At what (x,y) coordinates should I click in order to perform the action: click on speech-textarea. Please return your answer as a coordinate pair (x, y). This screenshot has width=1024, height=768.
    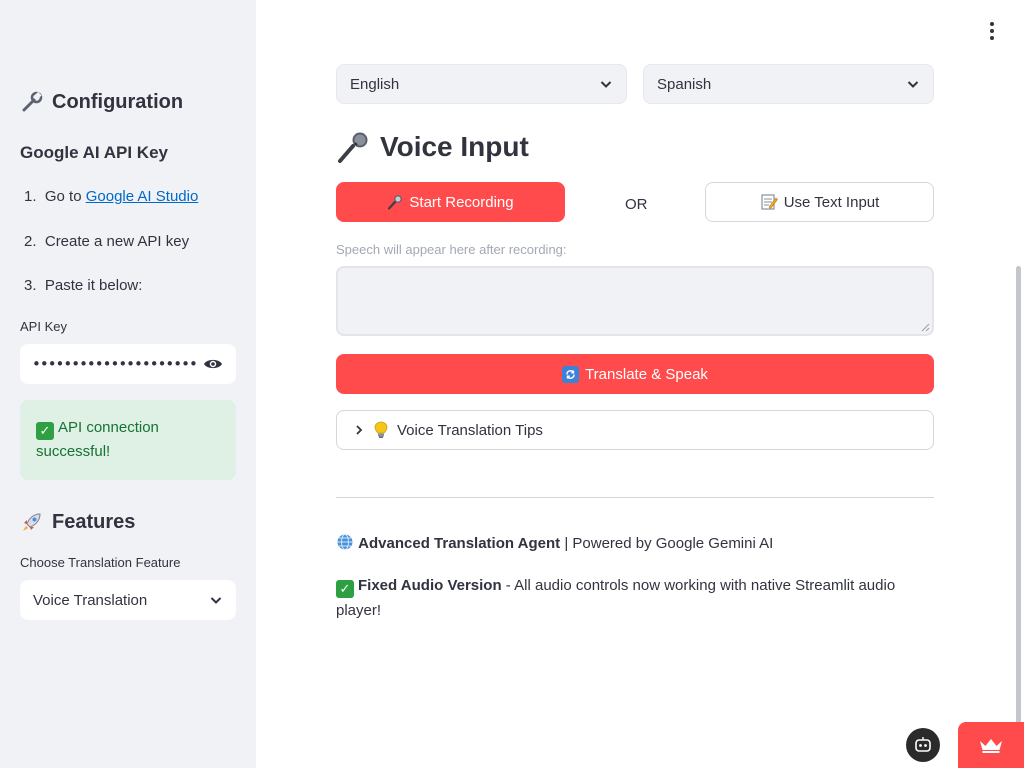
    Looking at the image, I should click on (635, 301).